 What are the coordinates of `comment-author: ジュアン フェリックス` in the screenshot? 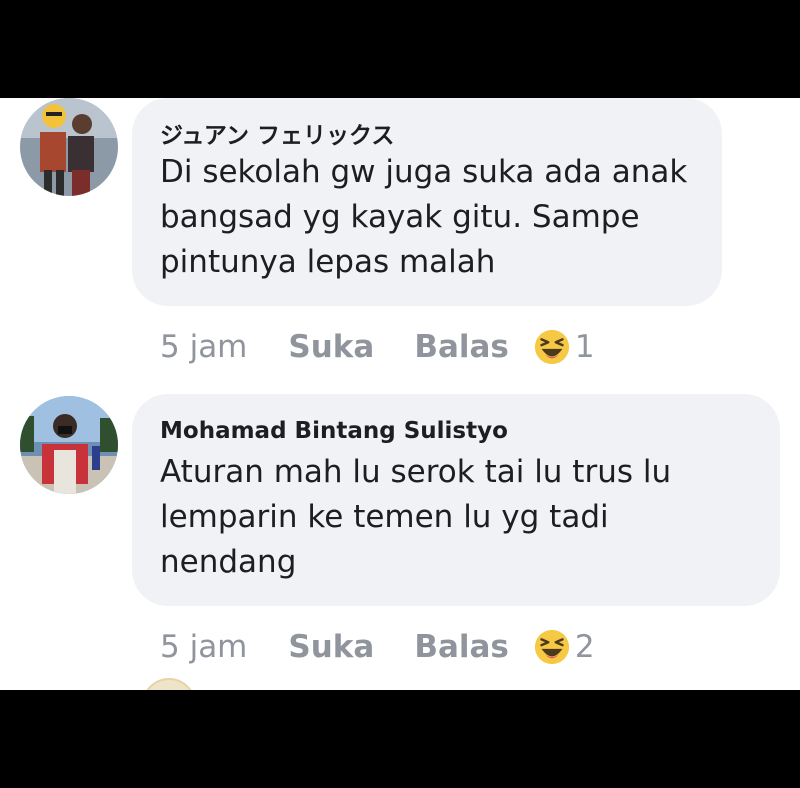 It's located at (277, 133).